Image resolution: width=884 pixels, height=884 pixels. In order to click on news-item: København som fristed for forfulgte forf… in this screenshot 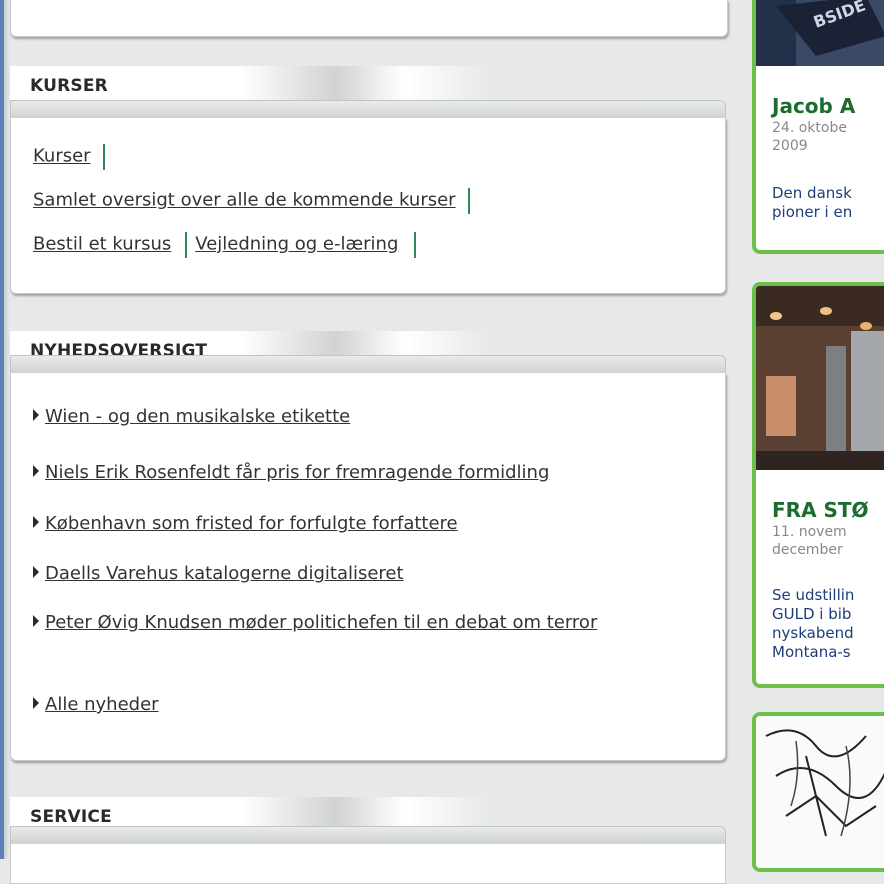, I will do `click(373, 523)`.